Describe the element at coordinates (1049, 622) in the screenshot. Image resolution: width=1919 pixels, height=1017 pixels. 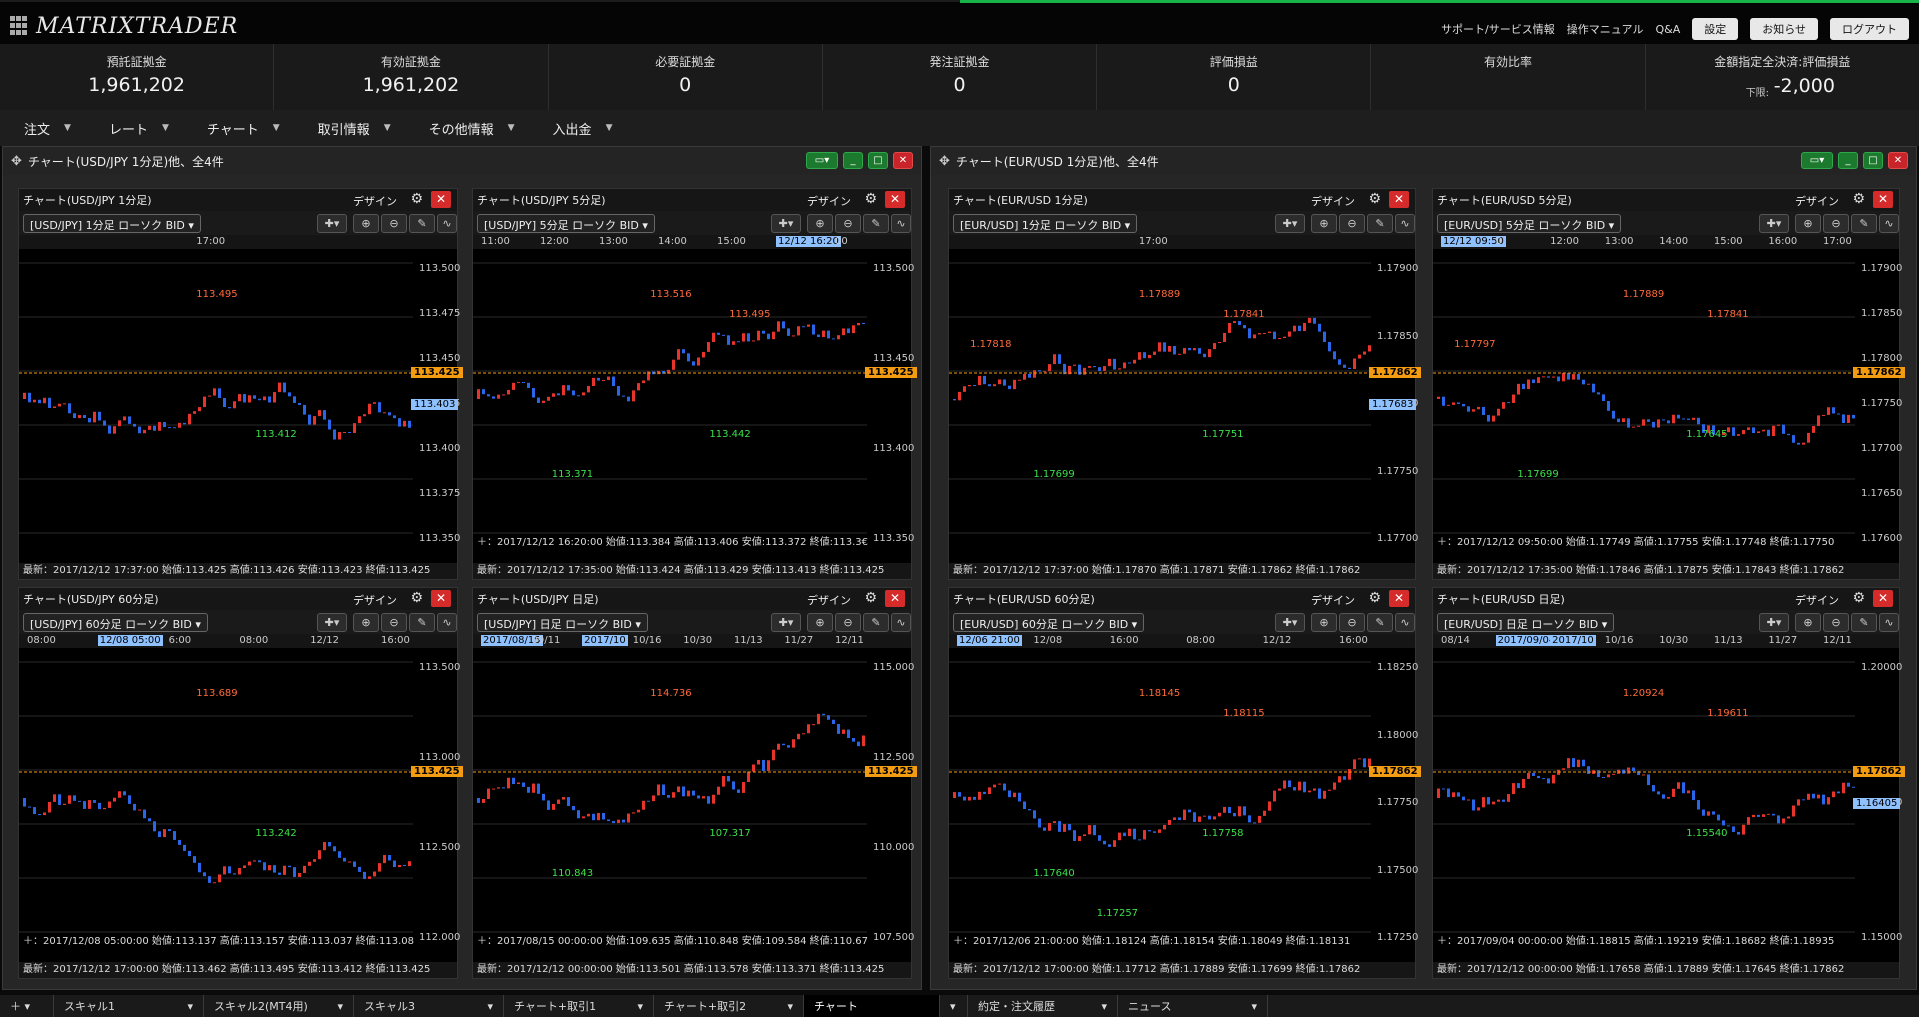
I see `chart-type-select: [EUR/USD] 60分足 ローソク BID ▾` at that location.